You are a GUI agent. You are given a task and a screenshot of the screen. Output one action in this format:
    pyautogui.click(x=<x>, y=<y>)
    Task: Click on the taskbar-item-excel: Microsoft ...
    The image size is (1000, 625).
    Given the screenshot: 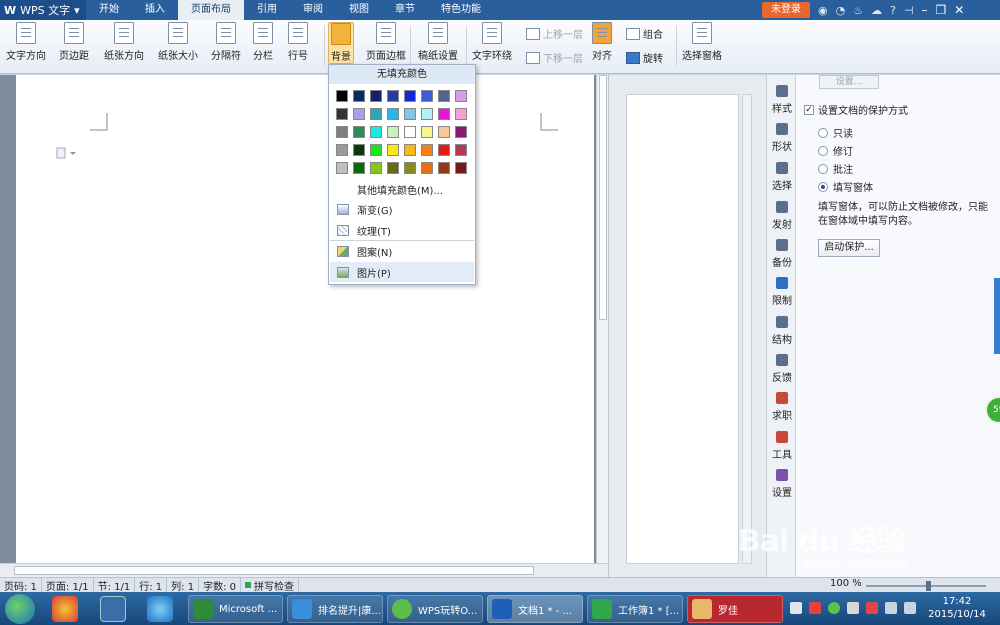 What is the action you would take?
    pyautogui.click(x=235, y=609)
    